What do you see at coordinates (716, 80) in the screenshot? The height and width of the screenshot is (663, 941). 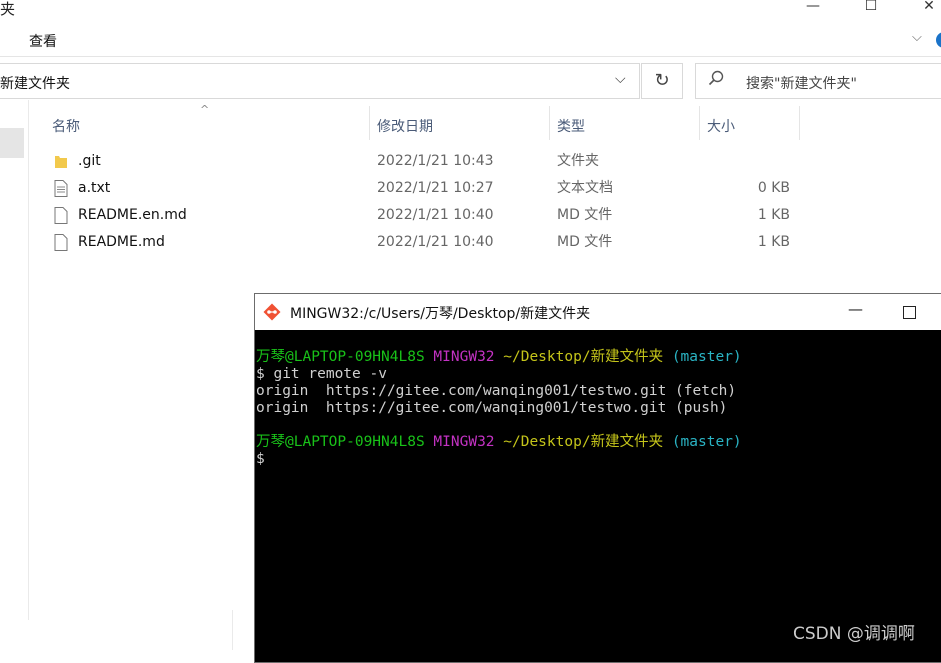 I see `search-icon` at bounding box center [716, 80].